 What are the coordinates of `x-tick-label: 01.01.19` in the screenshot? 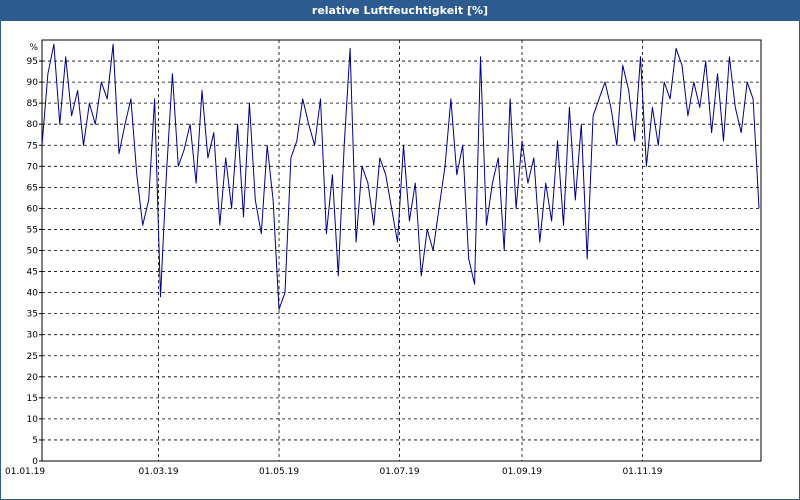 It's located at (25, 472).